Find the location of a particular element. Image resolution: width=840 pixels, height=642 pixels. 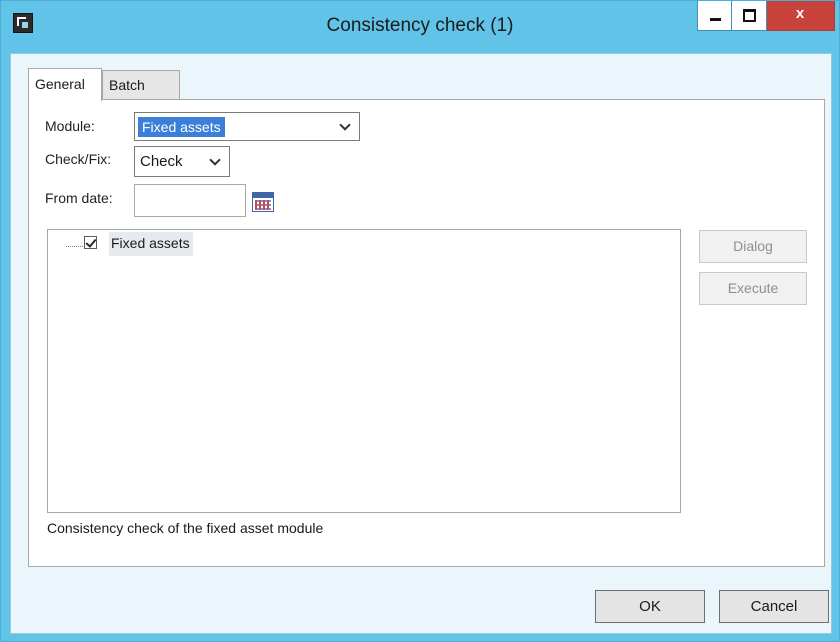

dialog-button: Dialog is located at coordinates (753, 246).